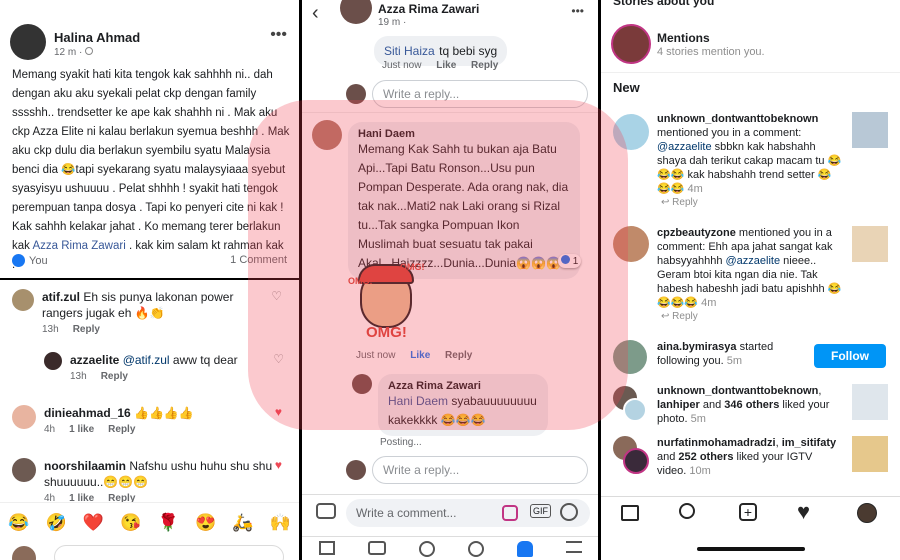  What do you see at coordinates (748, 512) in the screenshot?
I see `new-post-icon: +` at bounding box center [748, 512].